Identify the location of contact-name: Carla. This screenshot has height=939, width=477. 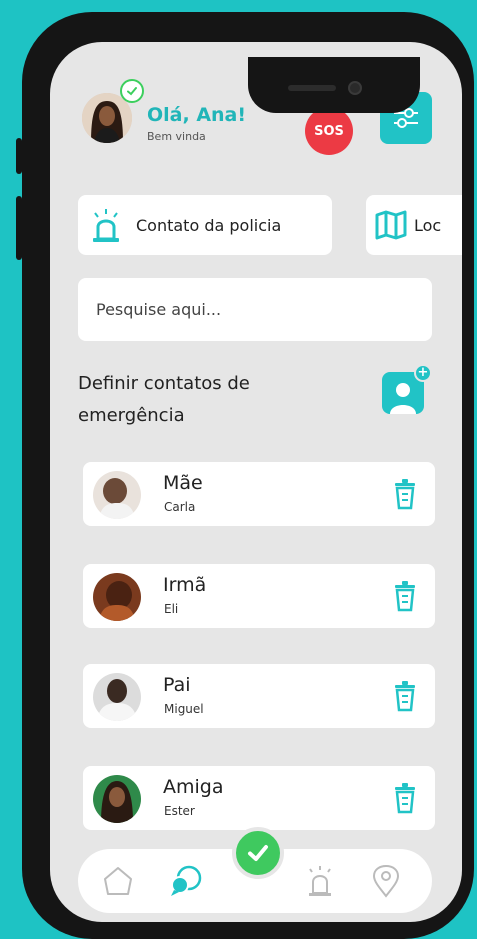
(180, 507).